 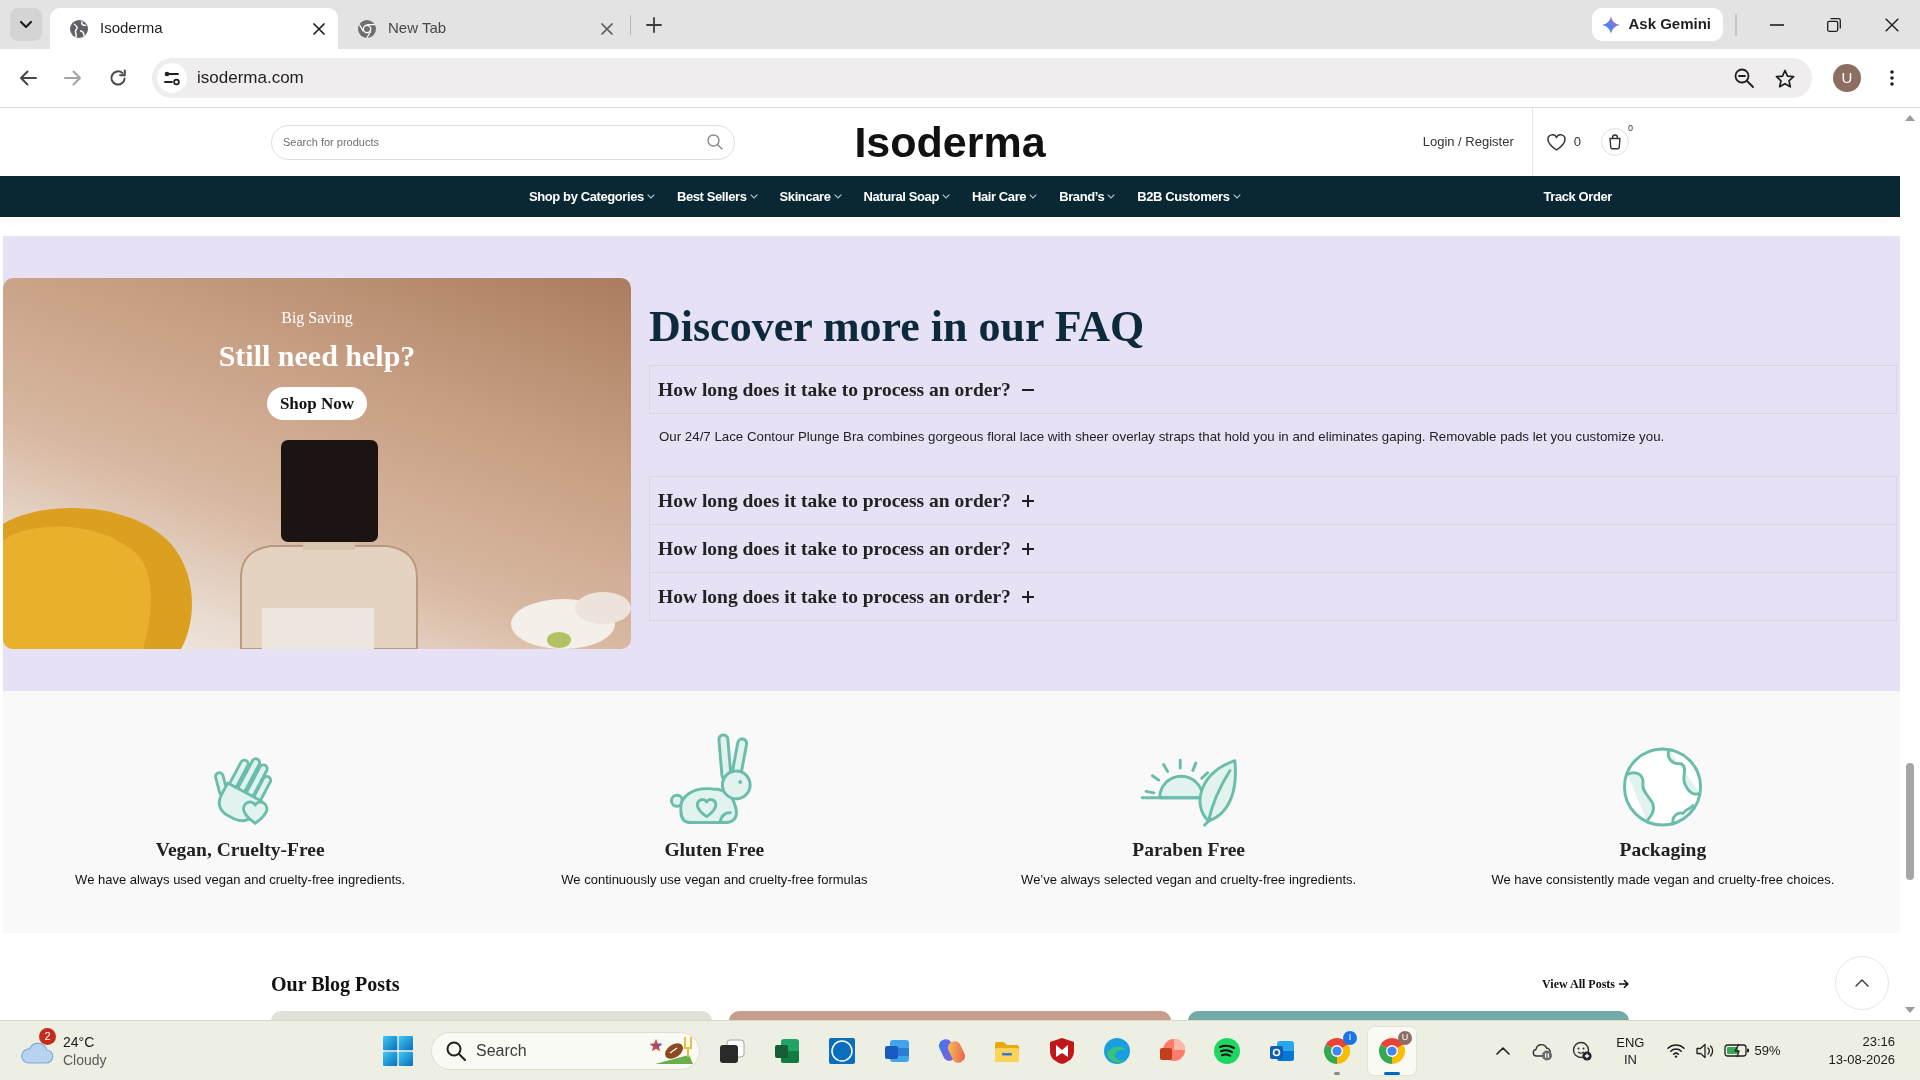 What do you see at coordinates (1861, 1050) in the screenshot?
I see `clock: 23:16 13-08-2026` at bounding box center [1861, 1050].